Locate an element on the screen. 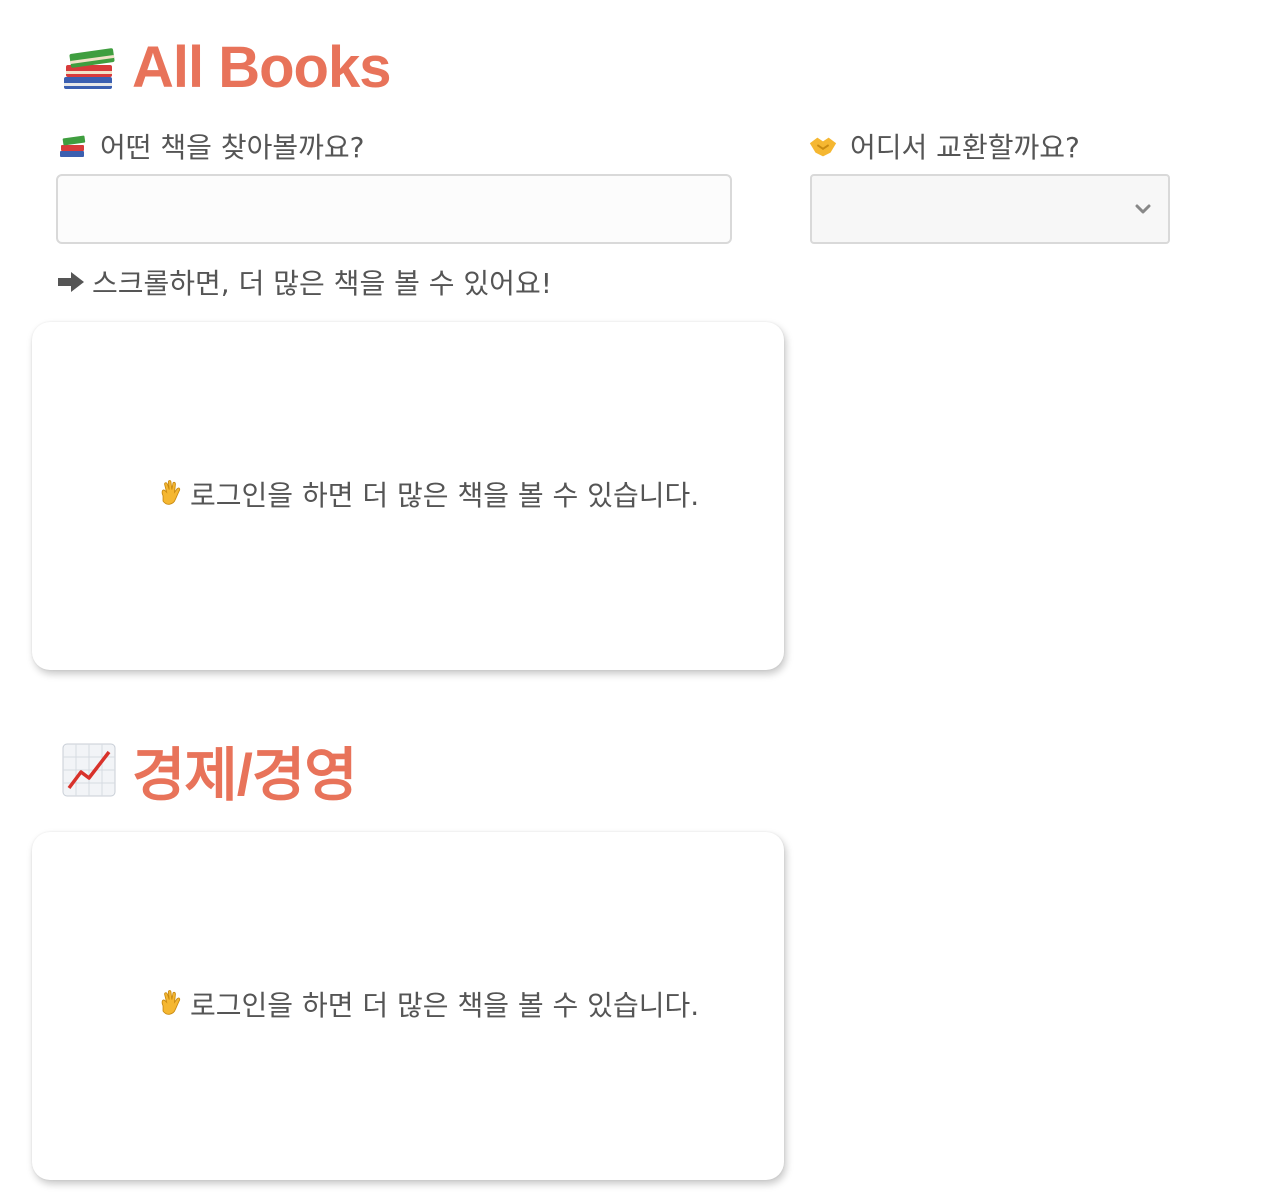 Image resolution: width=1264 pixels, height=1198 pixels. scroll-hint-text: 스크롤하면, 더 많은 책을 볼 수 있어요! is located at coordinates (322, 283).